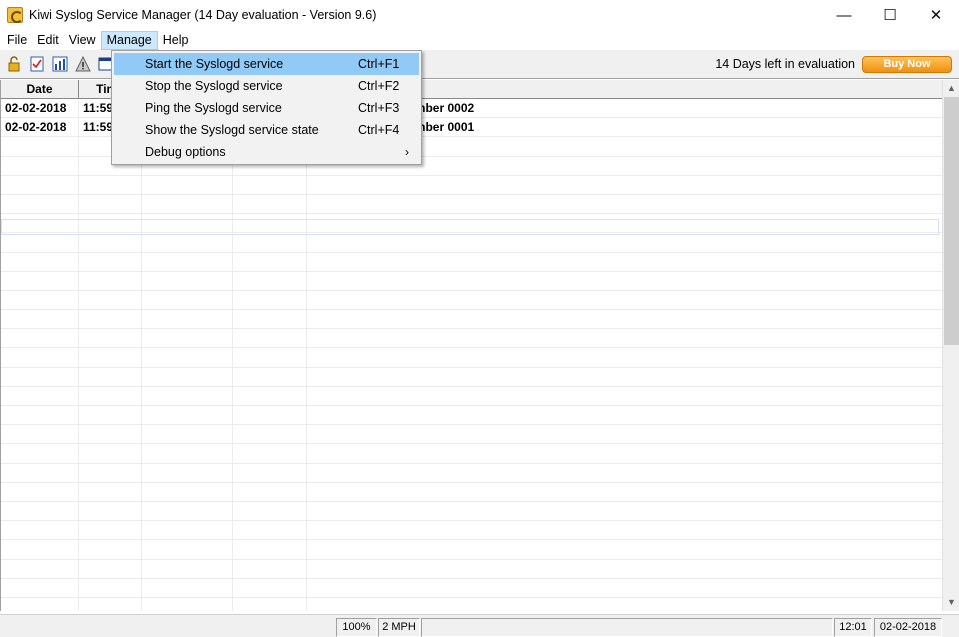 This screenshot has height=637, width=959. What do you see at coordinates (379, 108) in the screenshot?
I see `menu-item-shortcut: Ctrl+F3` at bounding box center [379, 108].